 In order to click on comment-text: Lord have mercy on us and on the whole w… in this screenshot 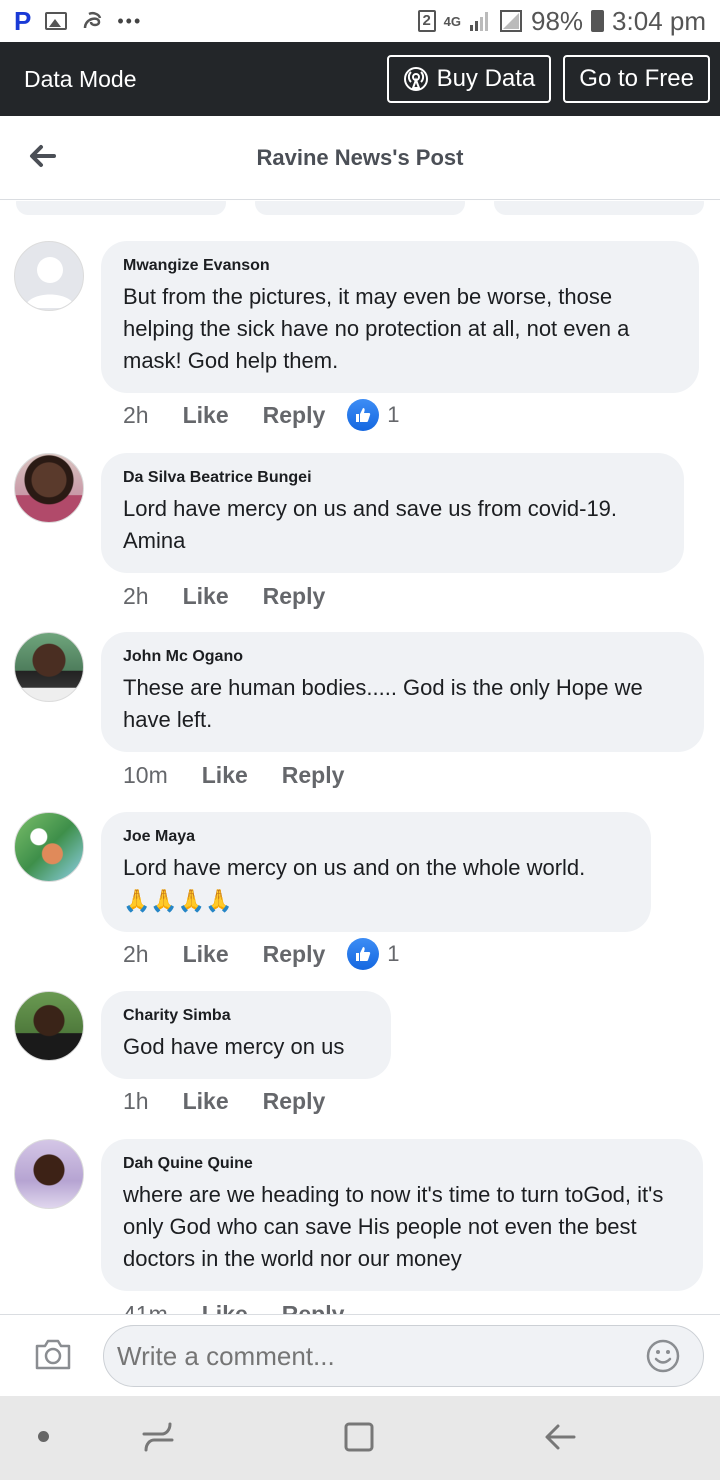, I will do `click(354, 867)`.